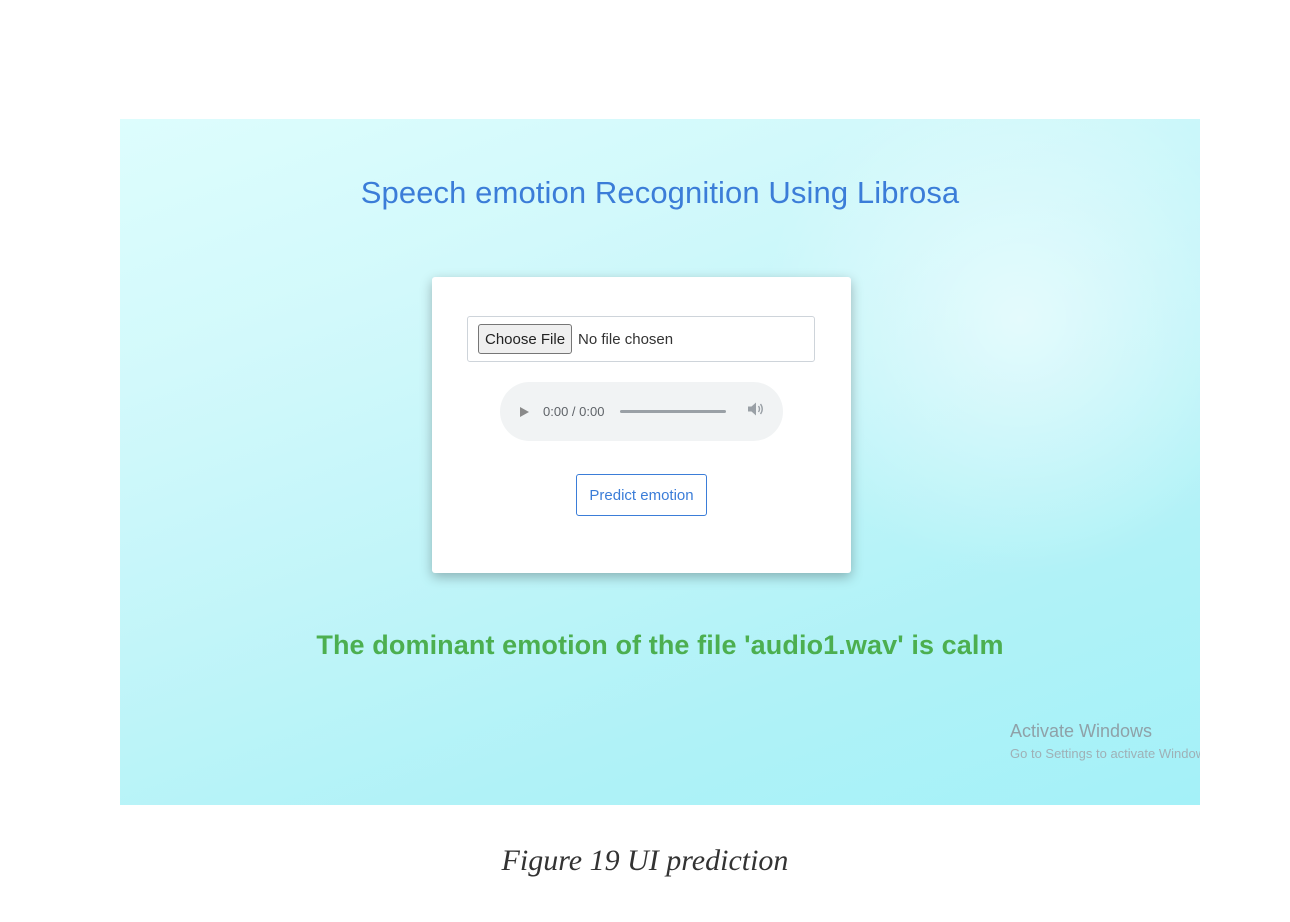  I want to click on audio-progress-bar, so click(673, 411).